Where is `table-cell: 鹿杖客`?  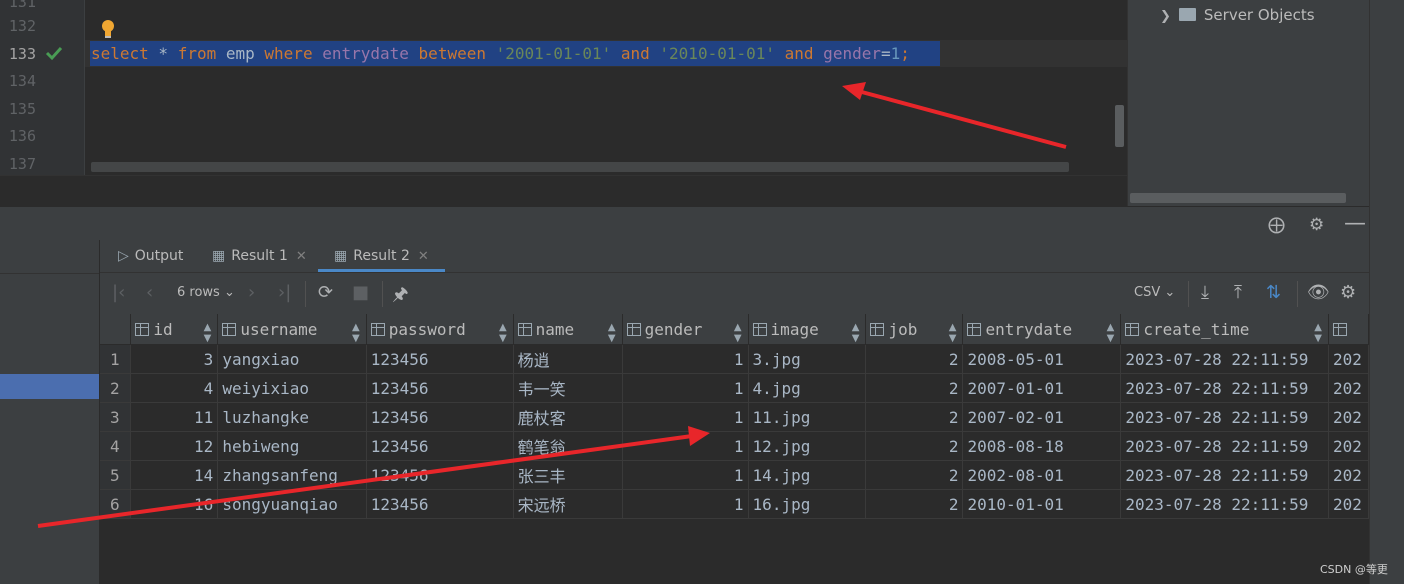 table-cell: 鹿杖客 is located at coordinates (568, 417).